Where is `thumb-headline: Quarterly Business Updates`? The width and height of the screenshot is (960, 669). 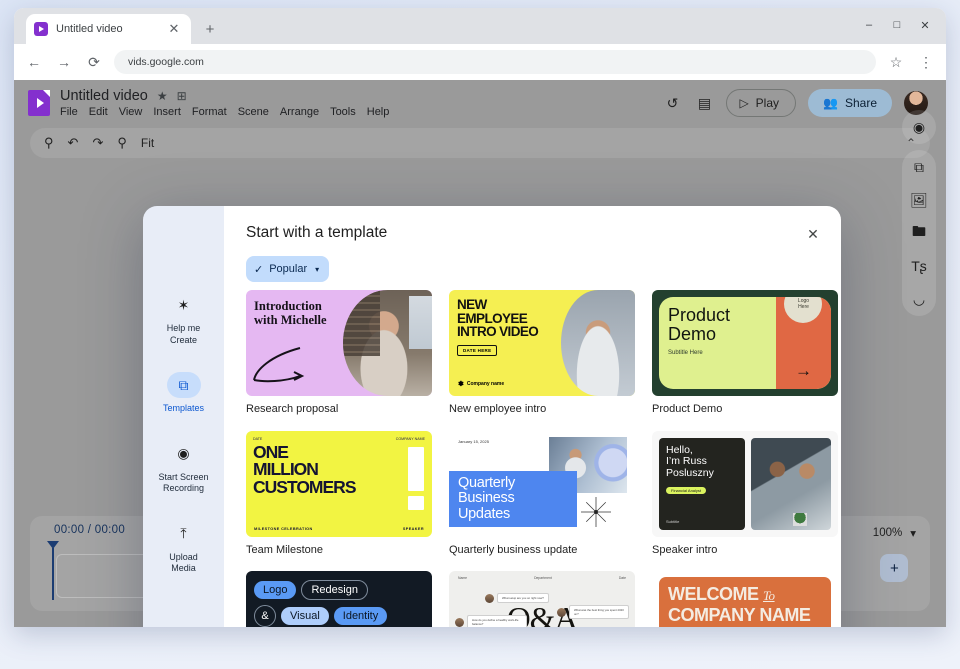 thumb-headline: Quarterly Business Updates is located at coordinates (513, 498).